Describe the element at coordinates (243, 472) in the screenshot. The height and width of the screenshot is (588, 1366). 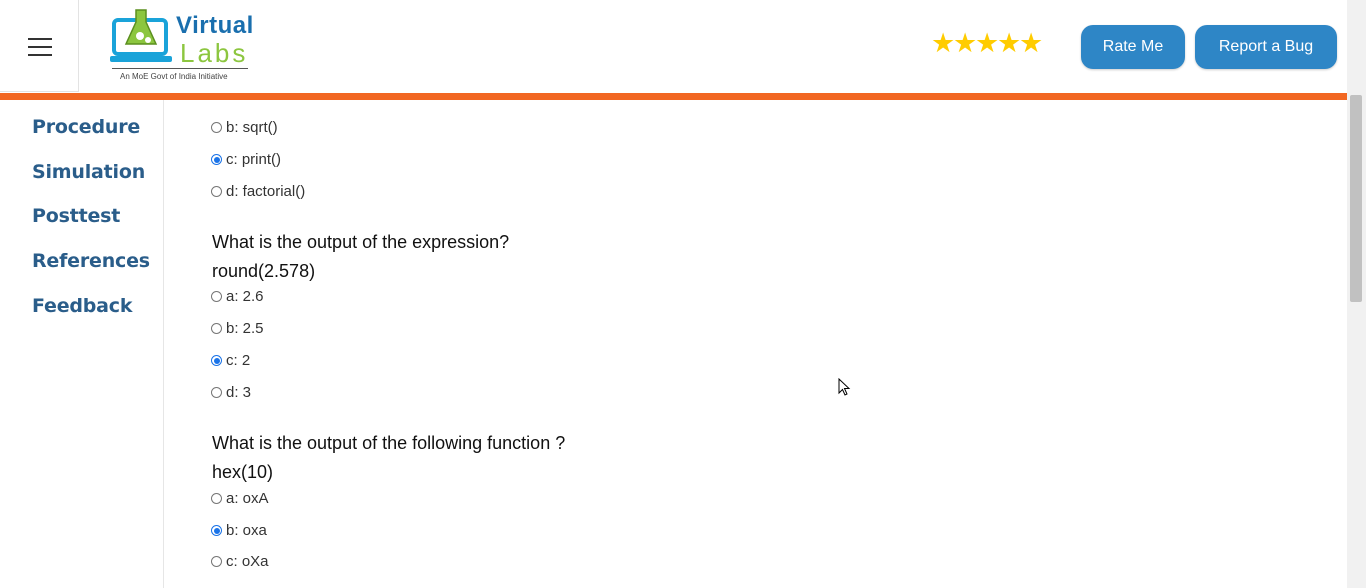
I see `question-code: hex(10)` at that location.